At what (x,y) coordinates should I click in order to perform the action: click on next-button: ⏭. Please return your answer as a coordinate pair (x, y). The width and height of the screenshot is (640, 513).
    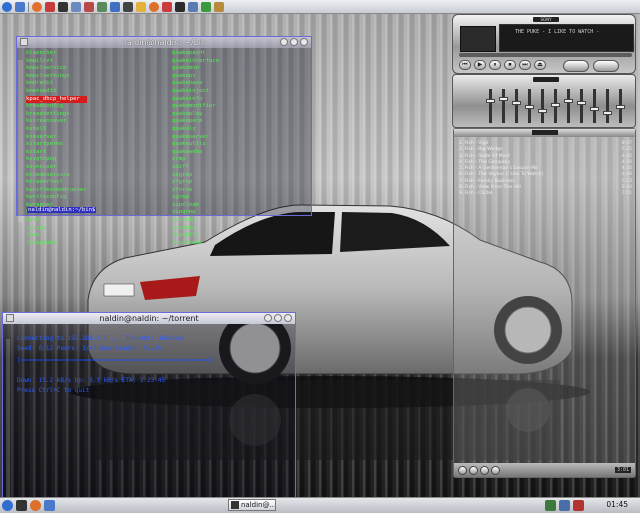
    Looking at the image, I should click on (525, 65).